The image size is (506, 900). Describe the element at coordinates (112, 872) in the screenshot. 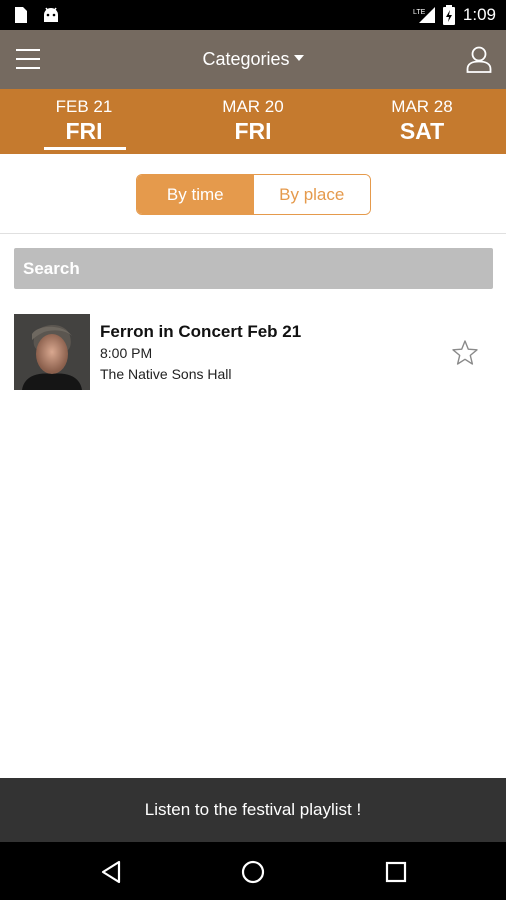

I see `back-icon` at that location.